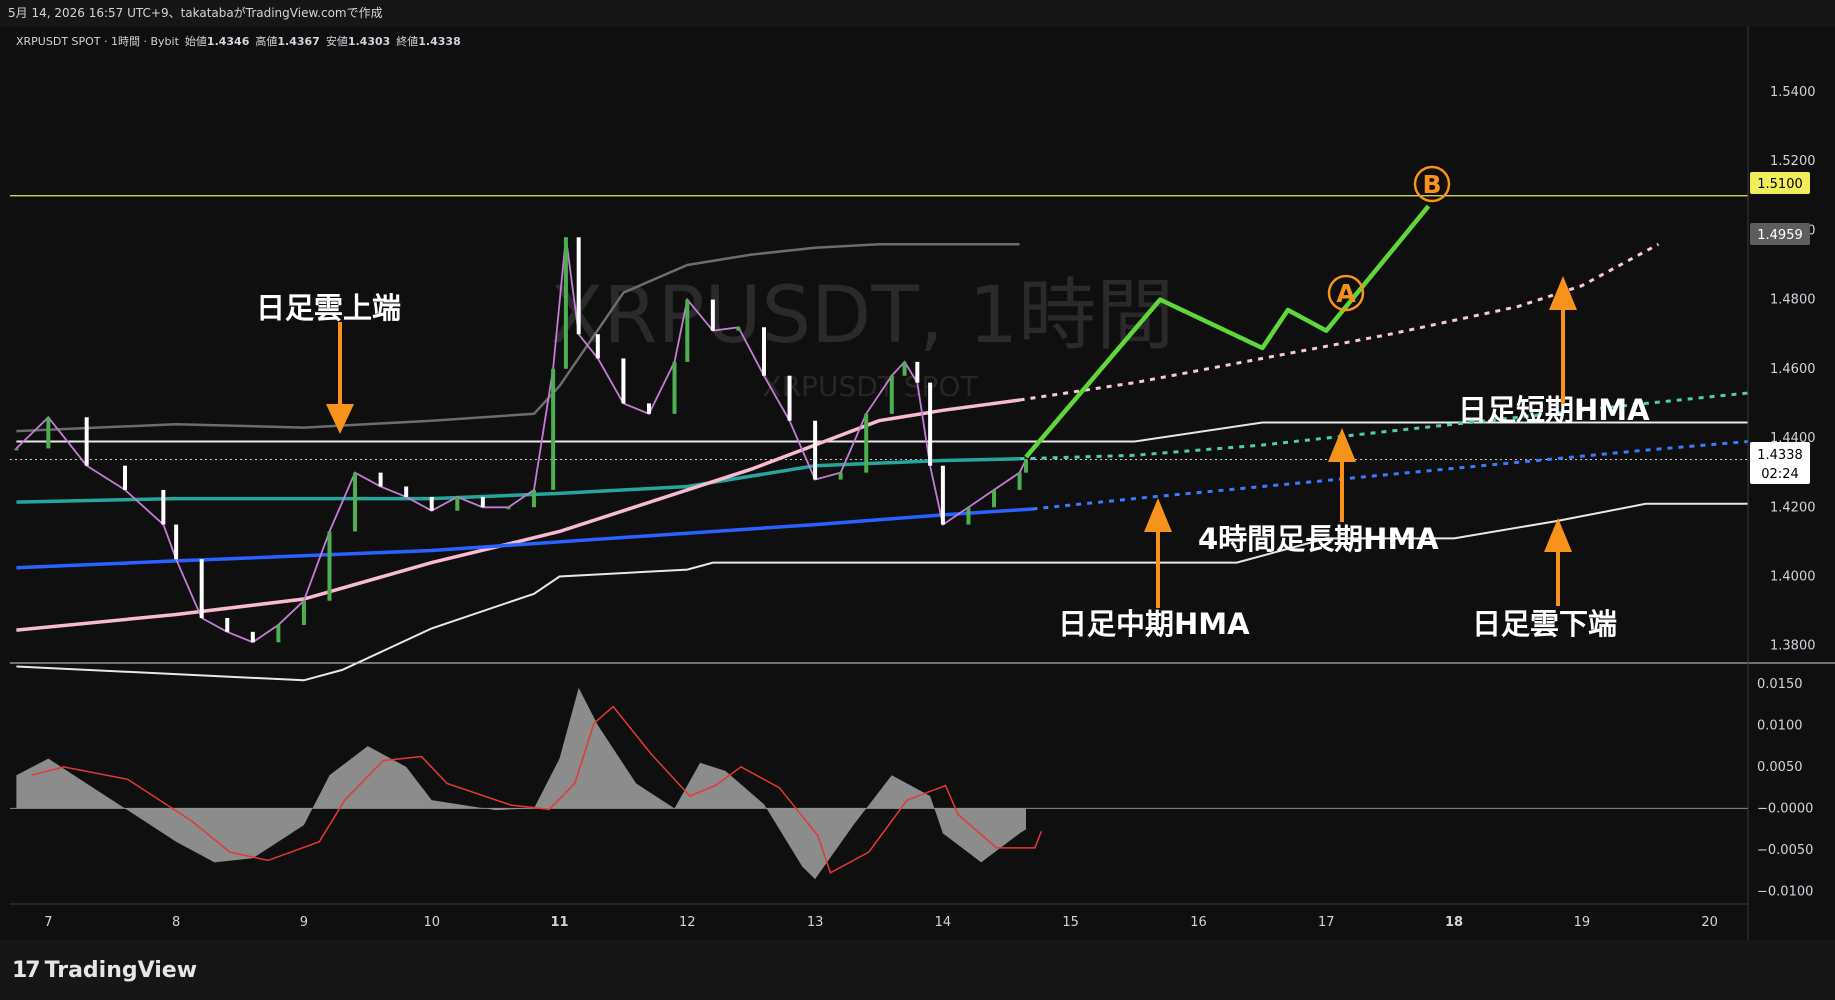 The image size is (1835, 1000). I want to click on svg-text: 1.5100, so click(1780, 184).